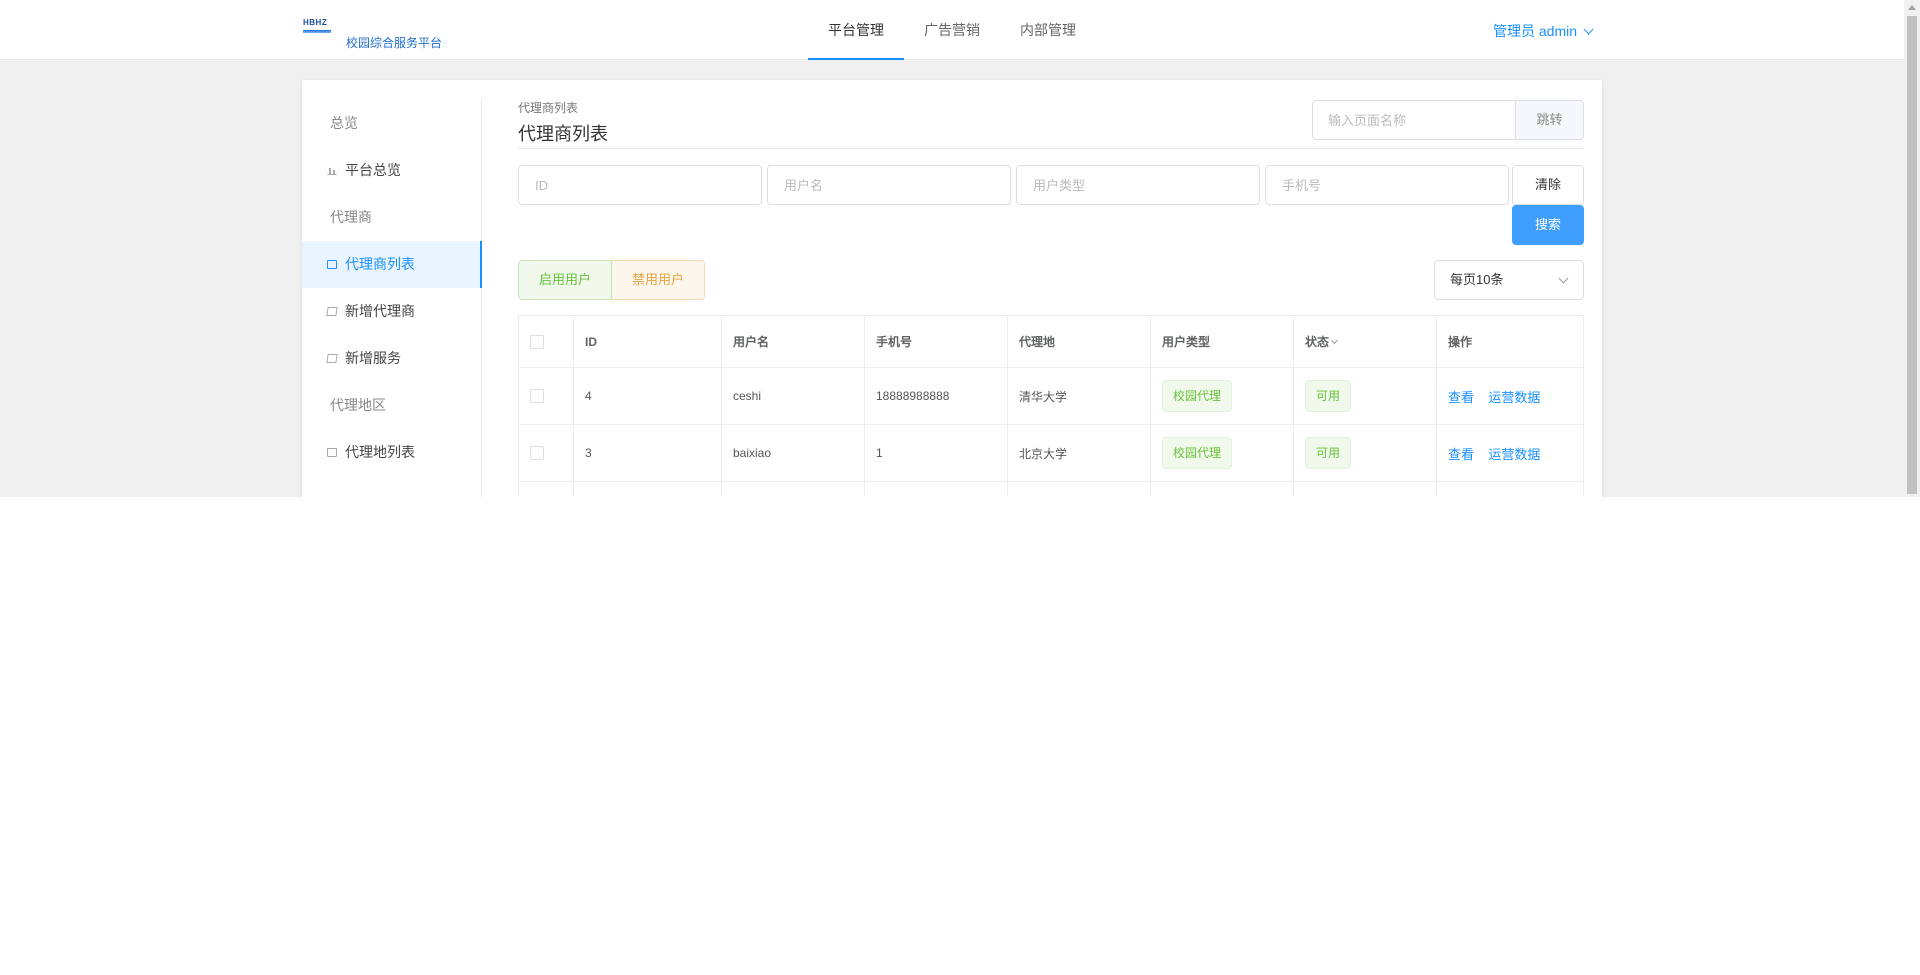 Image resolution: width=1920 pixels, height=975 pixels. I want to click on cell-id: 3, so click(647, 453).